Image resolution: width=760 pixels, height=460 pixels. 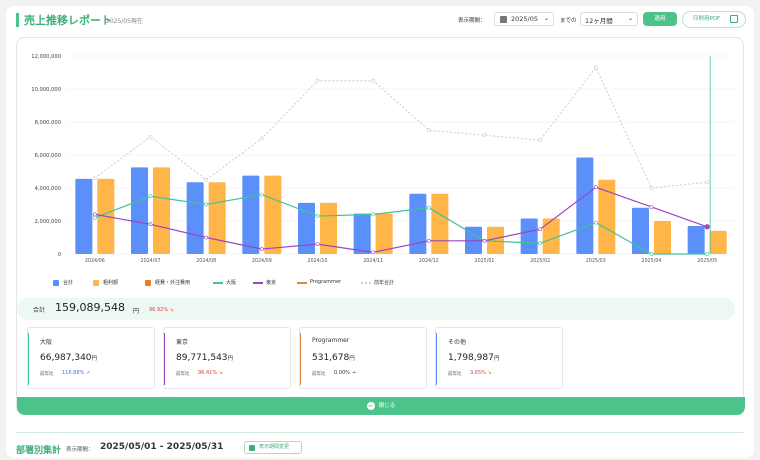 I want to click on y-tick-label: 4,000,000, so click(x=48, y=189).